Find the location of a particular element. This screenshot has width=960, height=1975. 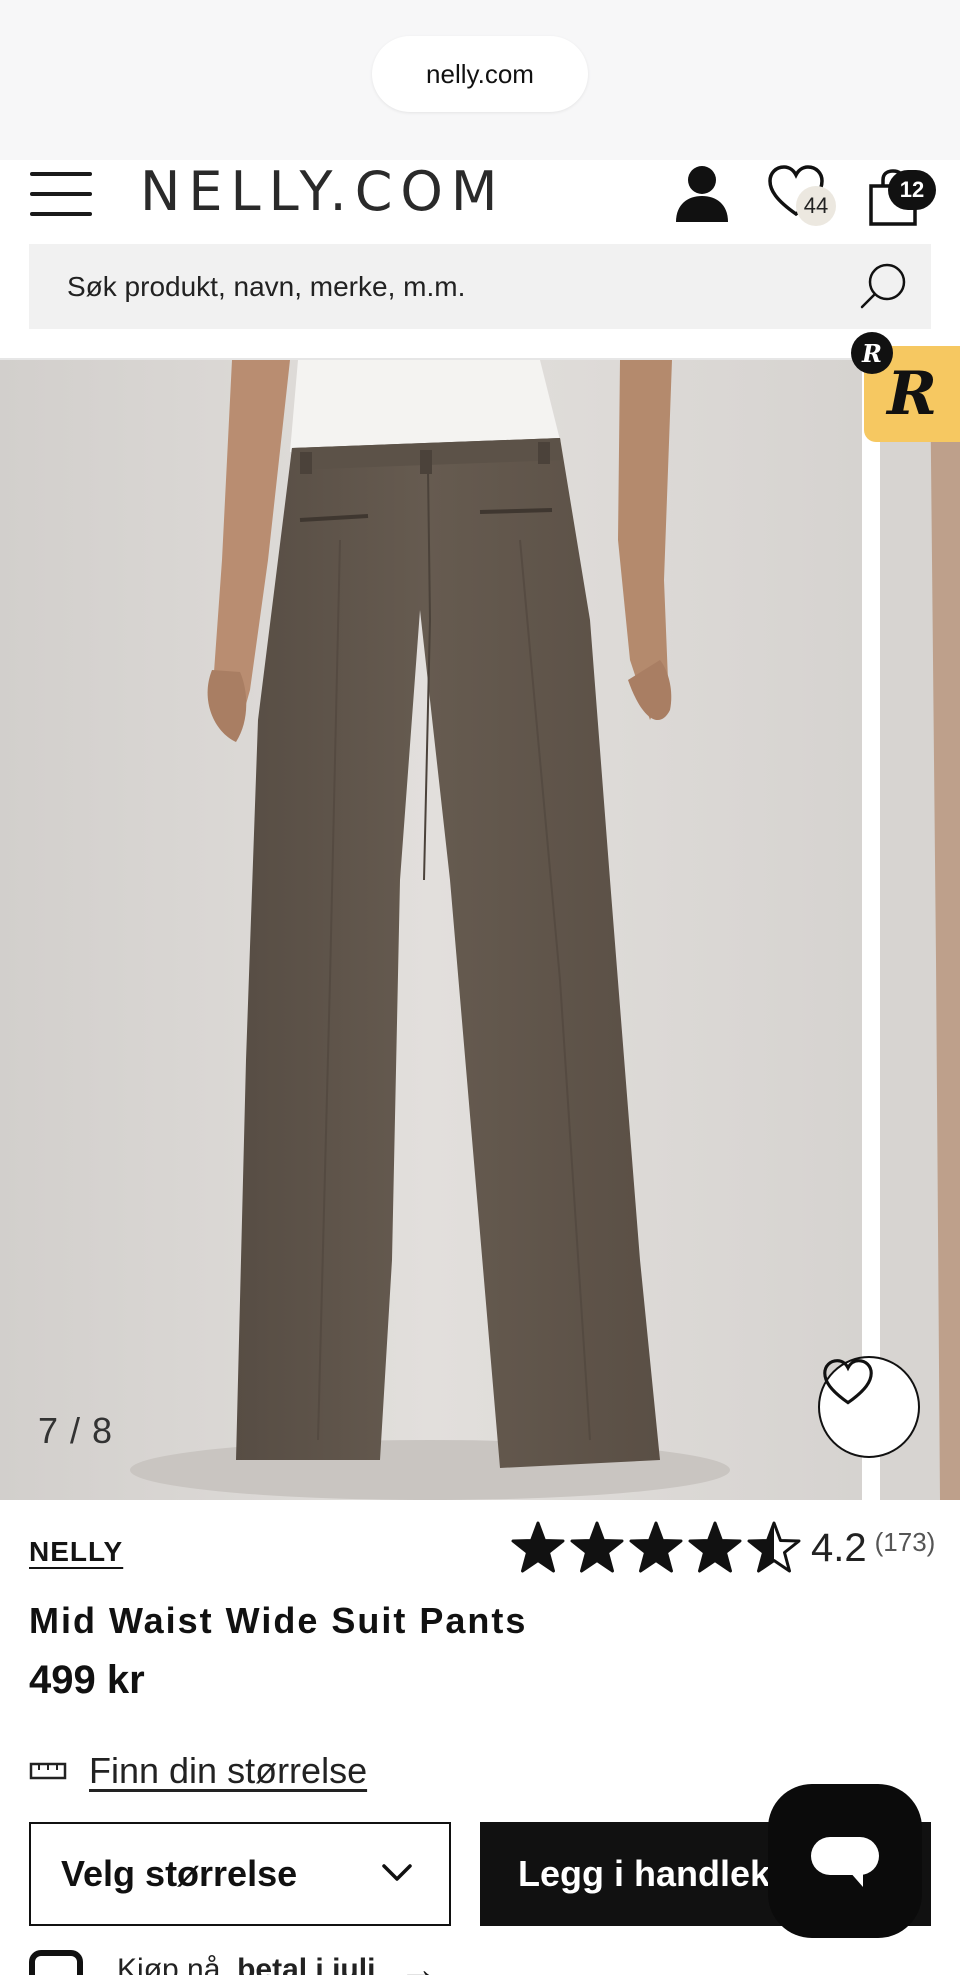

image-counter: 7 / 8 is located at coordinates (76, 1430).